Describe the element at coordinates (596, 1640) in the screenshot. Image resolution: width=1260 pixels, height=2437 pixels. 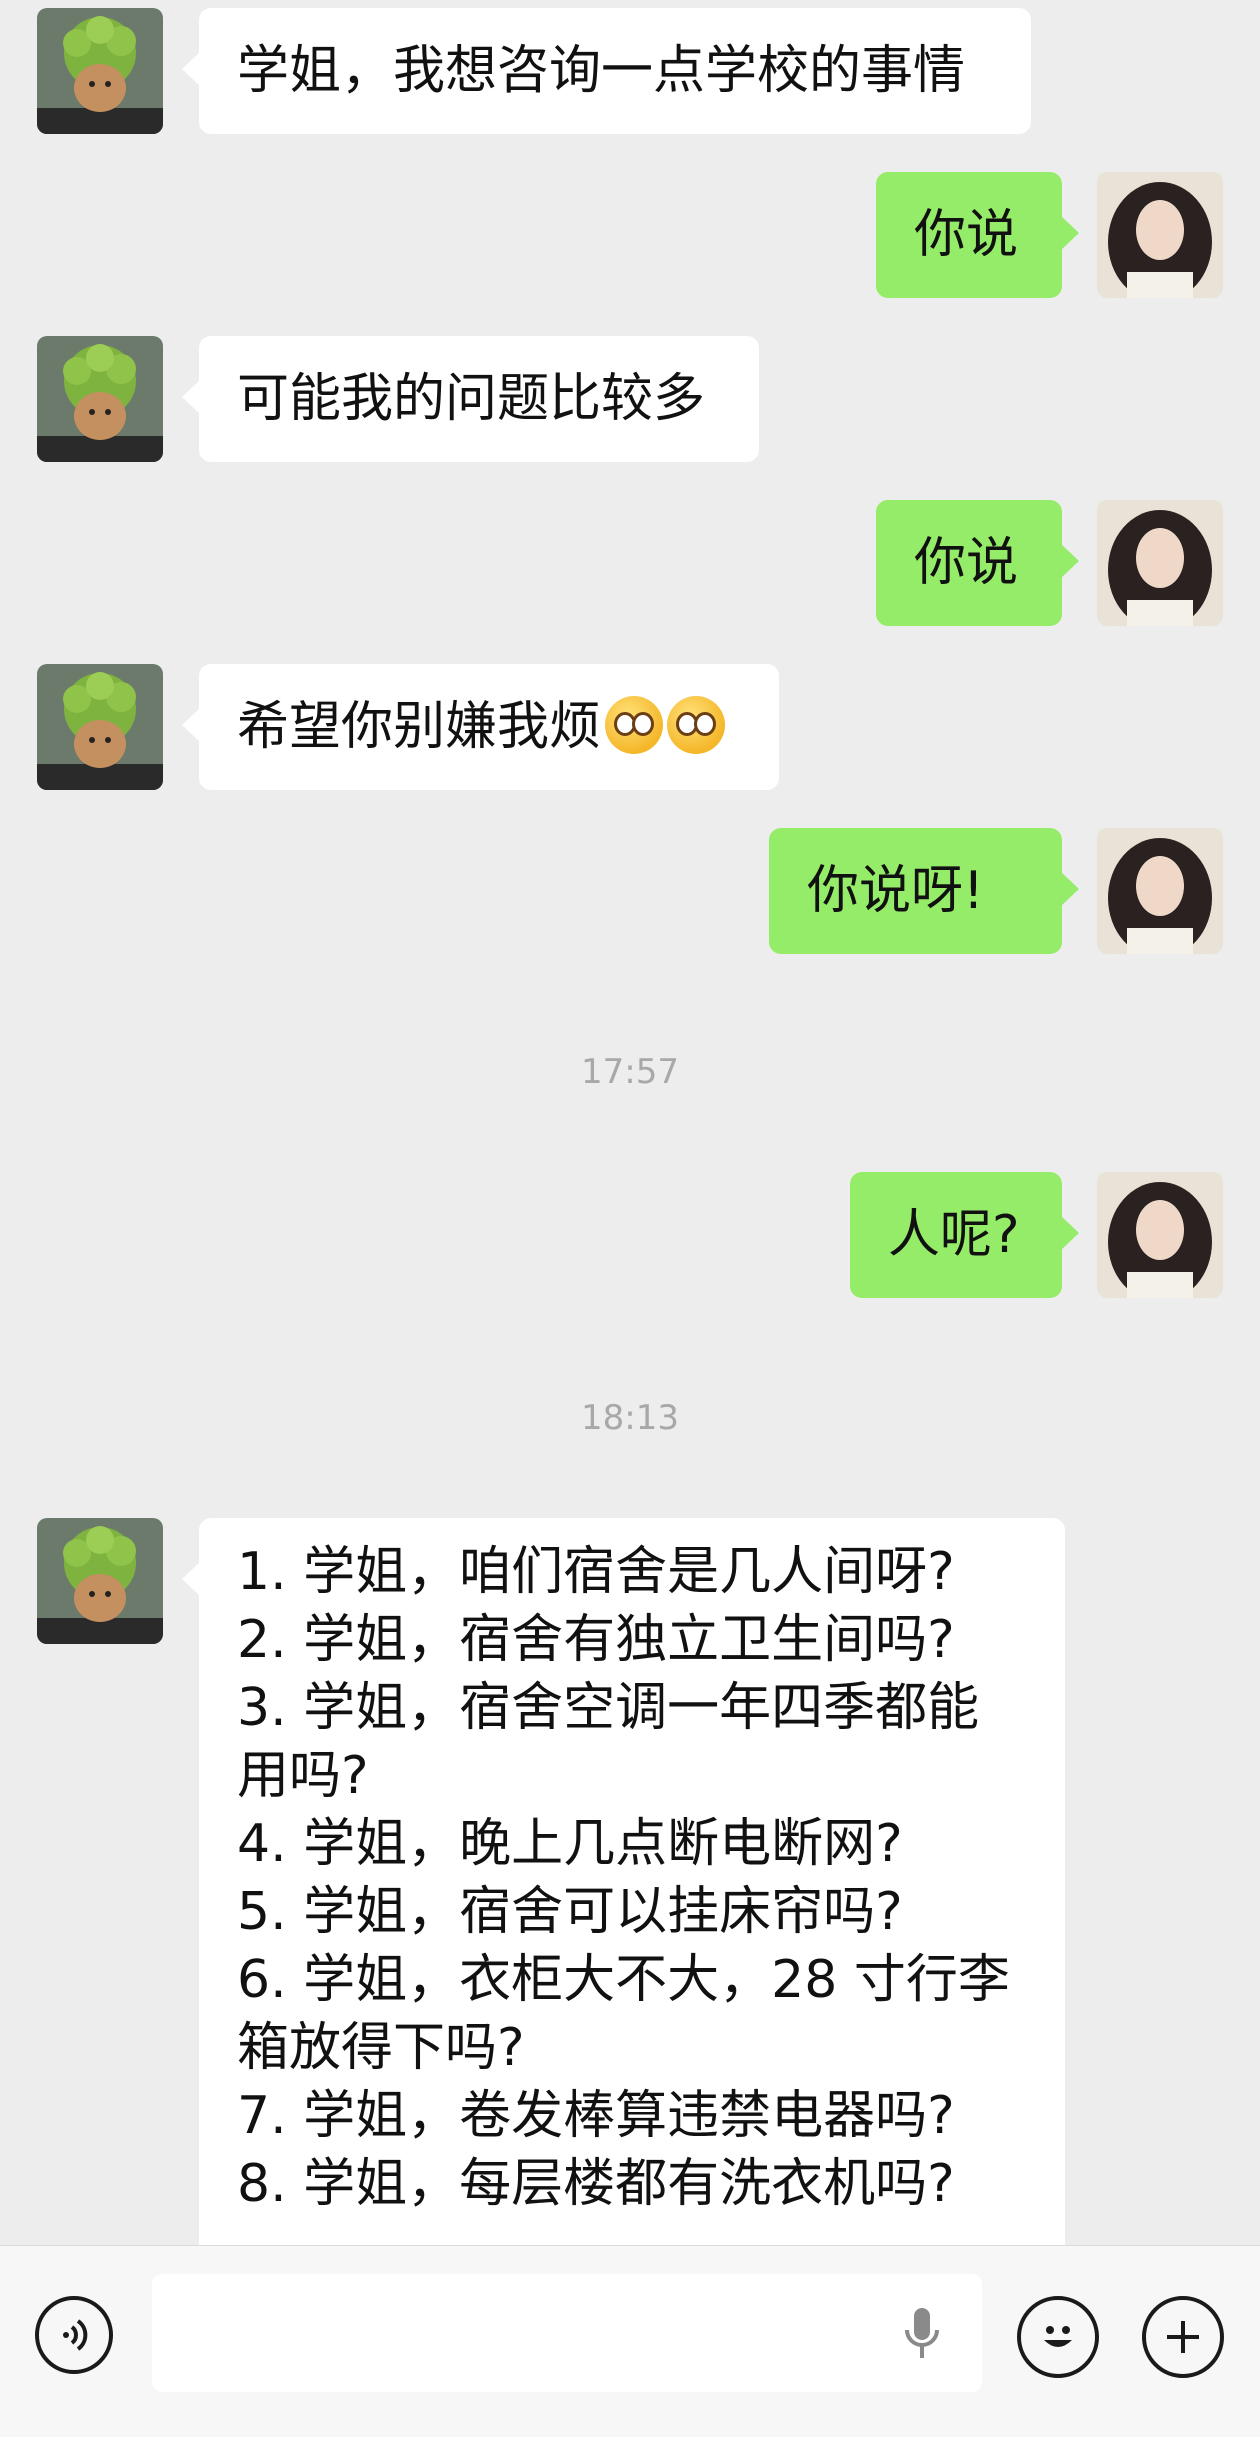
I see `message-line: 2. 学姐，宿舍有独立卫生间吗?` at that location.